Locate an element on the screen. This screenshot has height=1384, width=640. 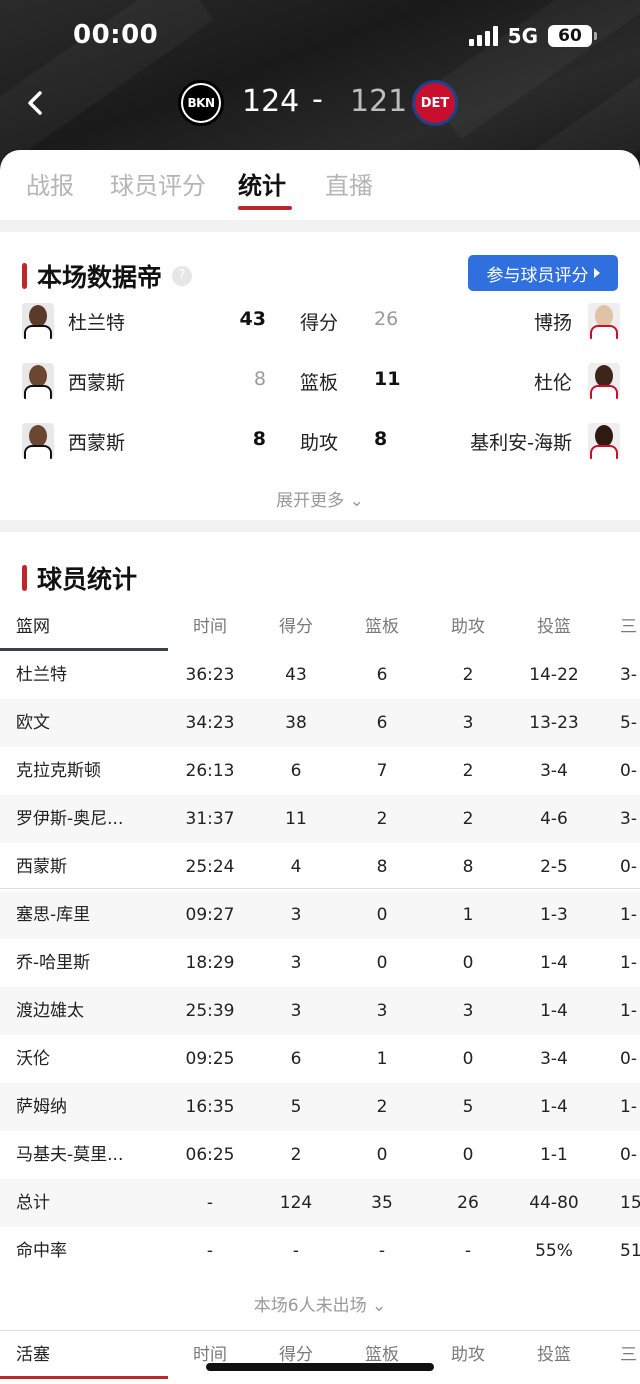
stat-cell: 25:24 is located at coordinates (210, 867).